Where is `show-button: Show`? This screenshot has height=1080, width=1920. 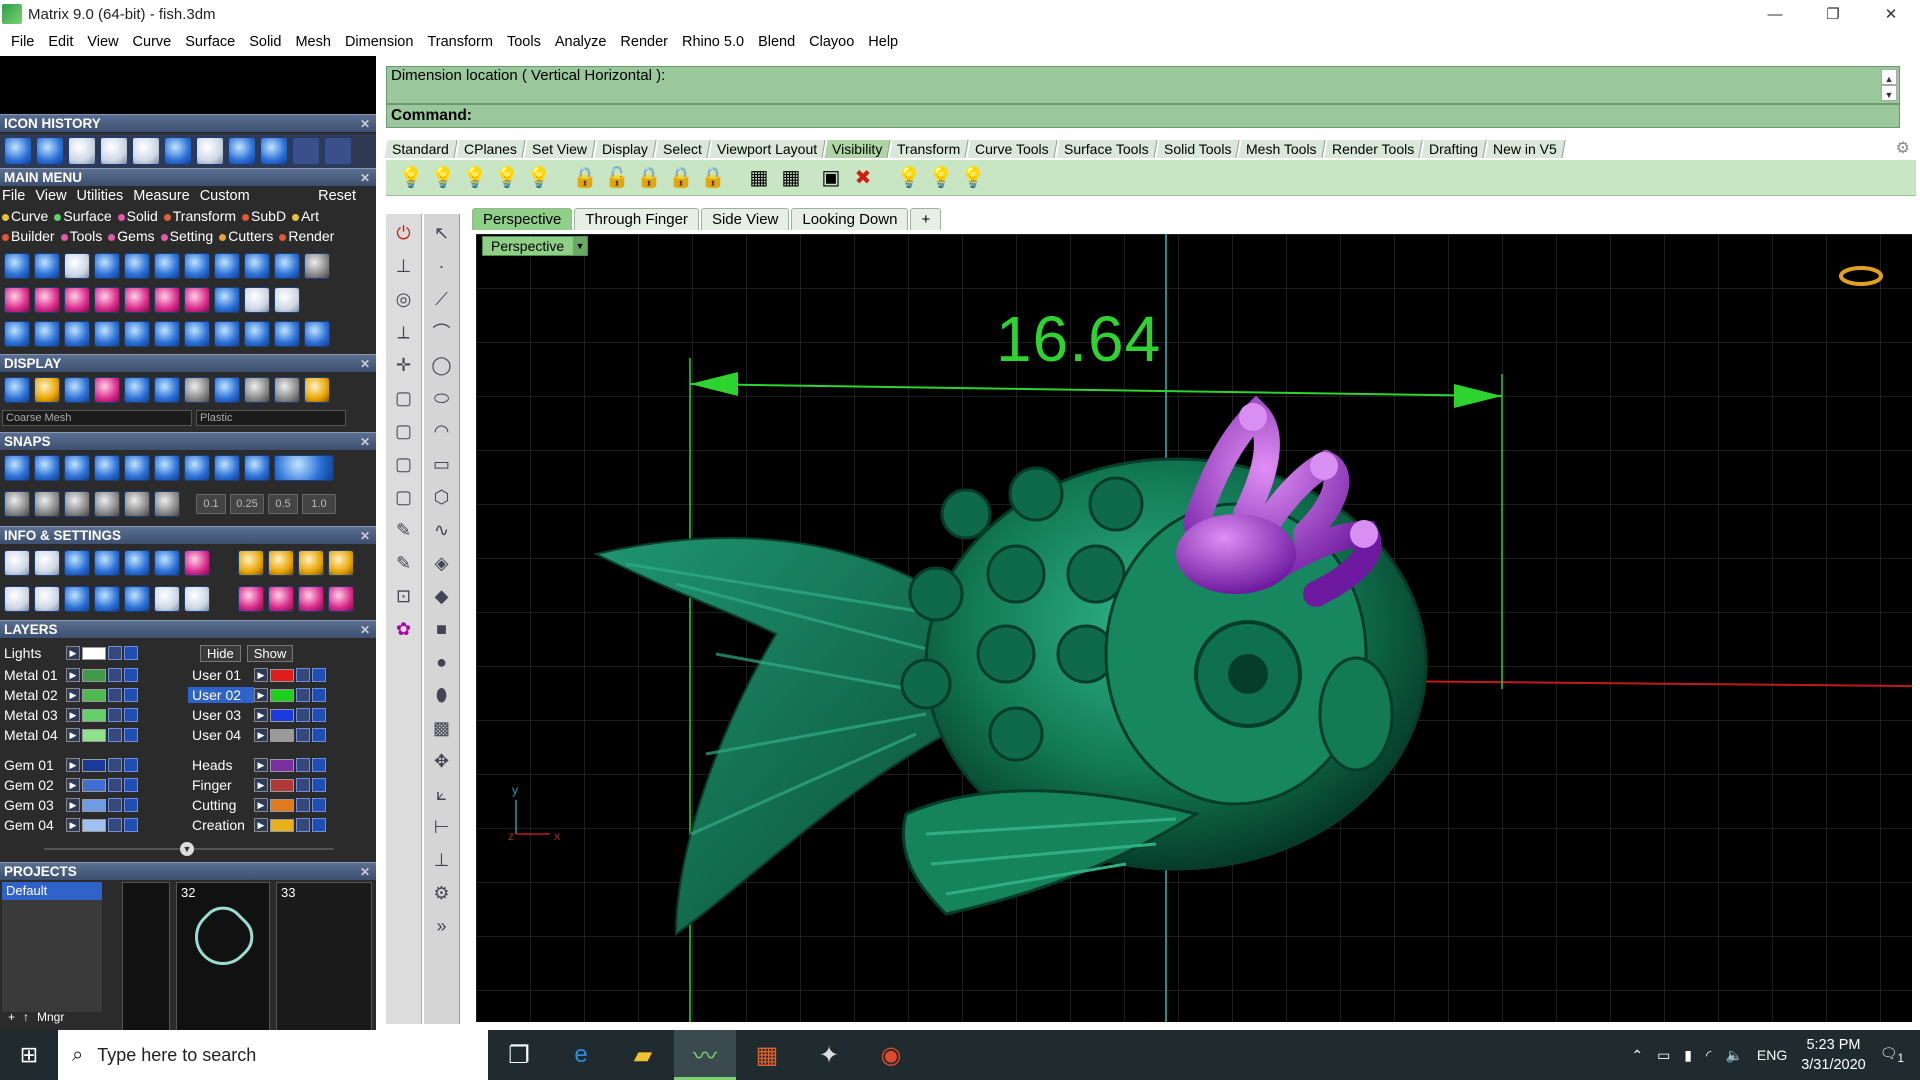 show-button: Show is located at coordinates (270, 653).